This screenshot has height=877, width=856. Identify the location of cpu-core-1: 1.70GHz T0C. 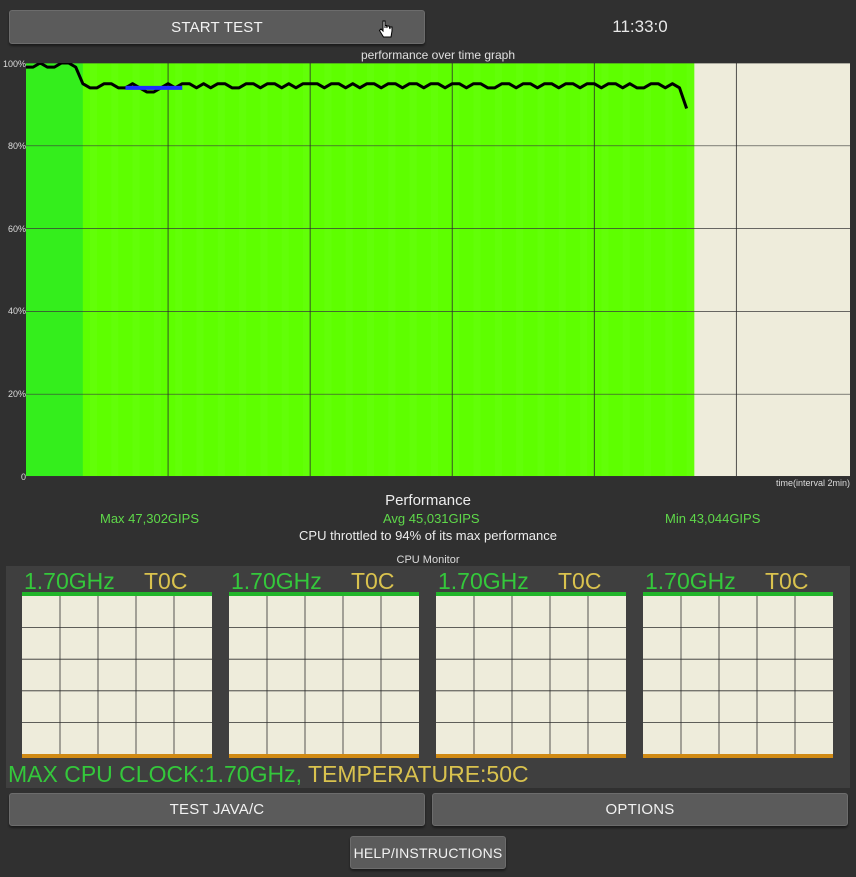
(117, 664).